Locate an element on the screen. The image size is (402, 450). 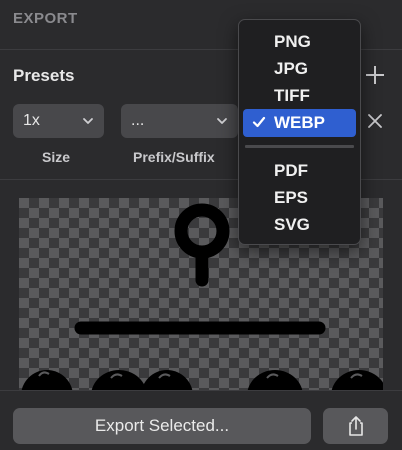
plus-icon is located at coordinates (375, 75).